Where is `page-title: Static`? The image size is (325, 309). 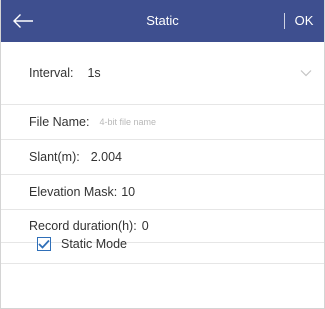 page-title: Static is located at coordinates (162, 20).